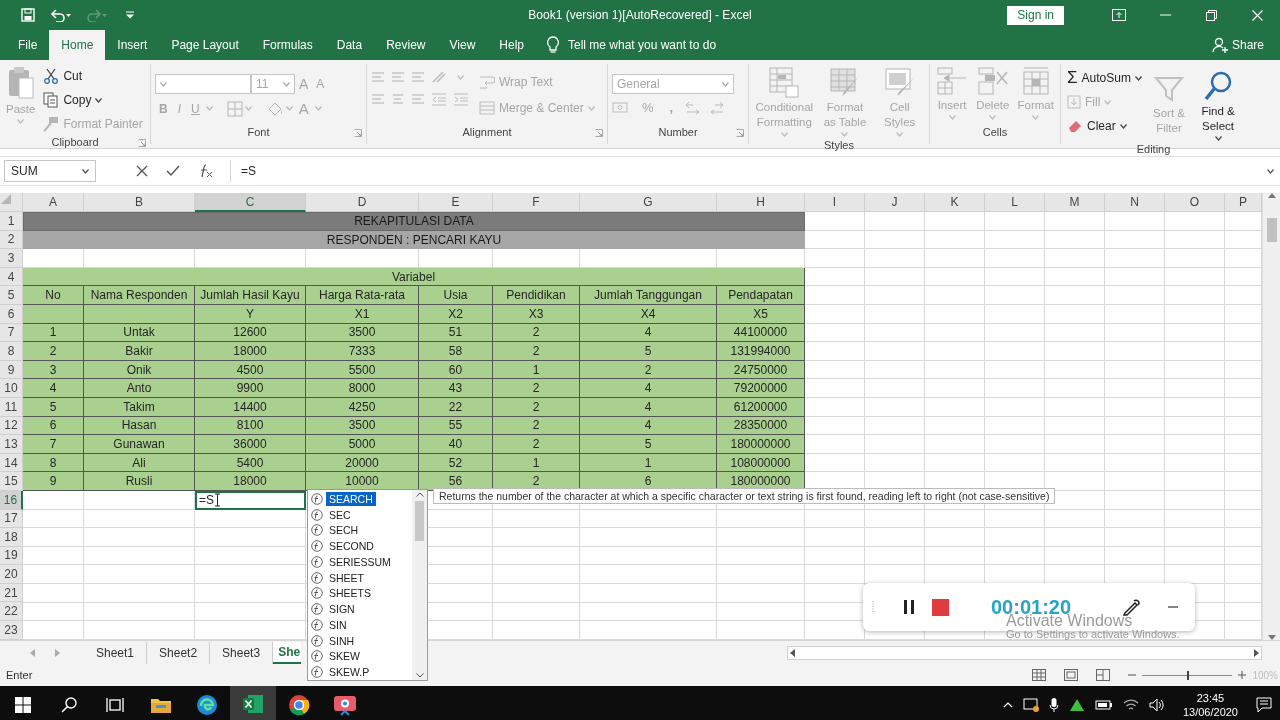 The width and height of the screenshot is (1280, 720). I want to click on row-header: 20, so click(11, 574).